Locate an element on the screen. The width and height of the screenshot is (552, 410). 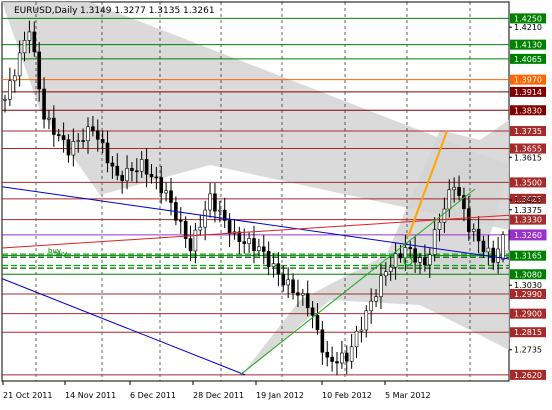
chart-ohlc-label: 1.3149 1.3277 1.3135 1.3261 is located at coordinates (147, 11).